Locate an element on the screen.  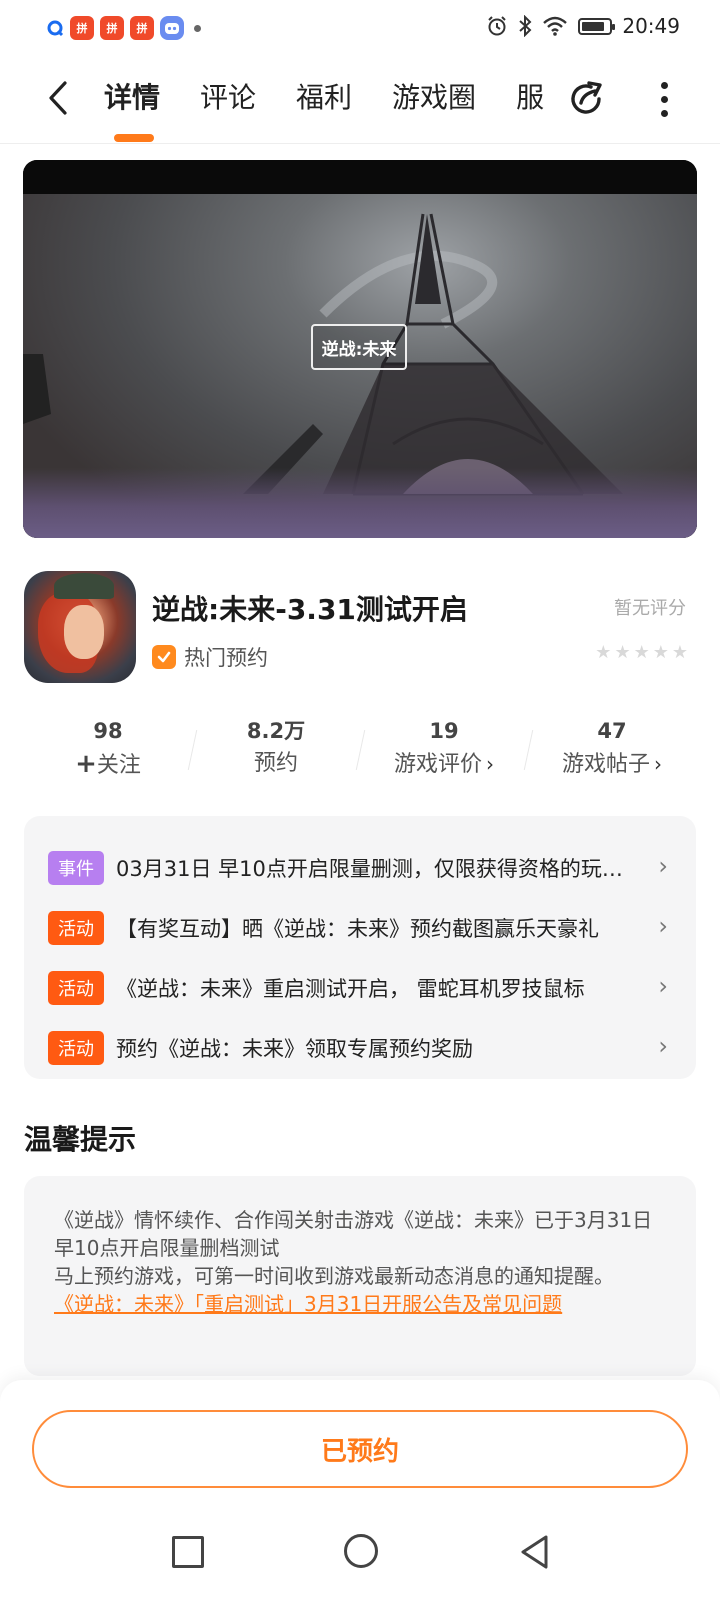
back-button is located at coordinates (58, 98).